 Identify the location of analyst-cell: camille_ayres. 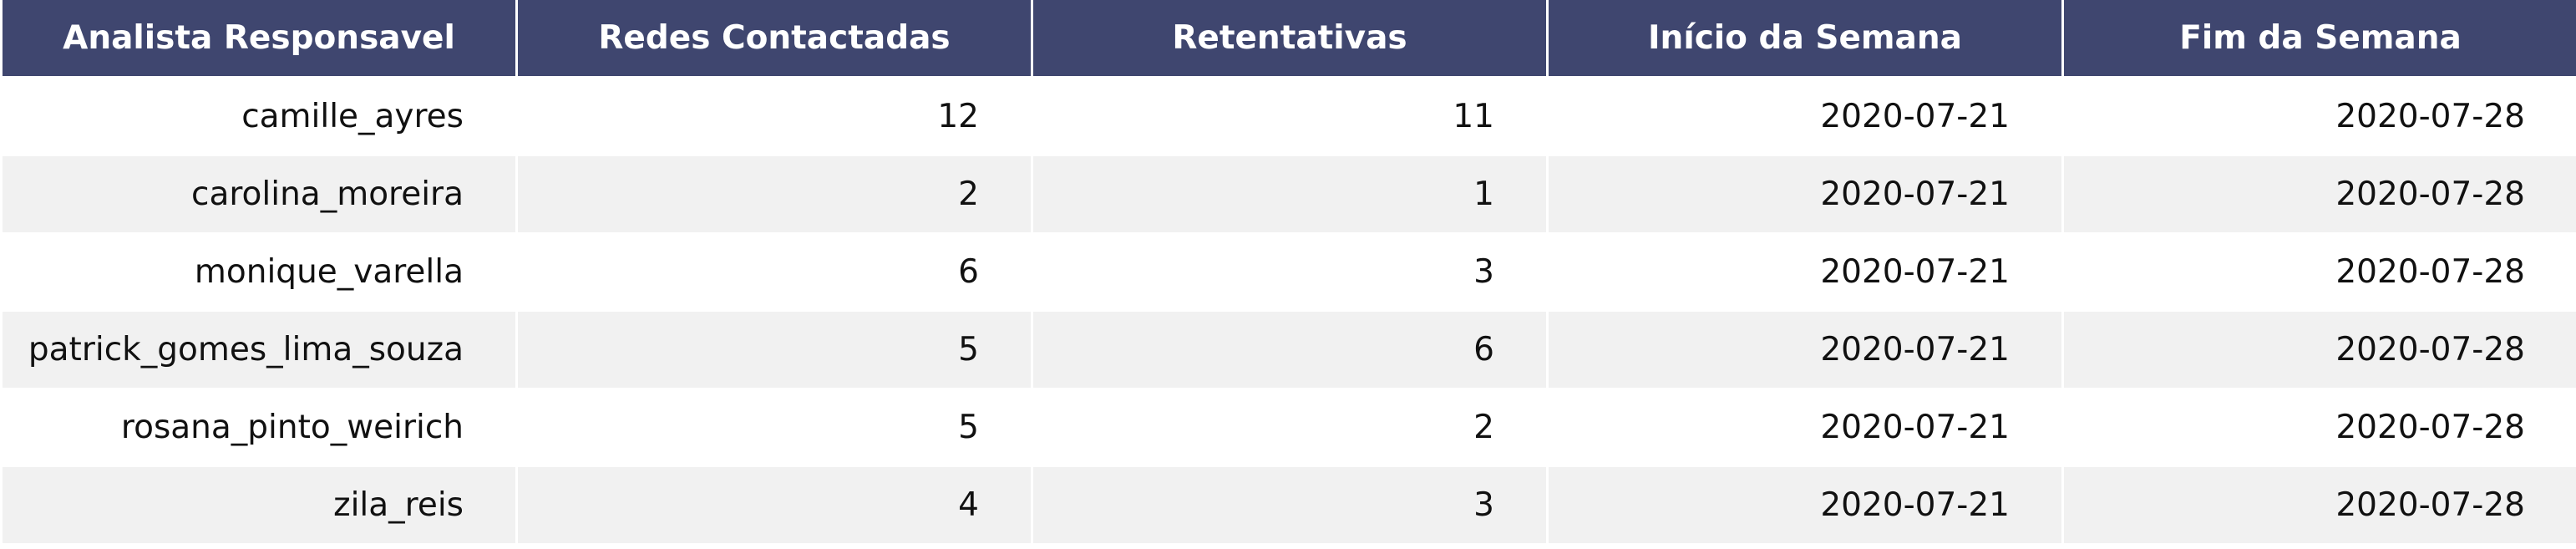
(259, 116).